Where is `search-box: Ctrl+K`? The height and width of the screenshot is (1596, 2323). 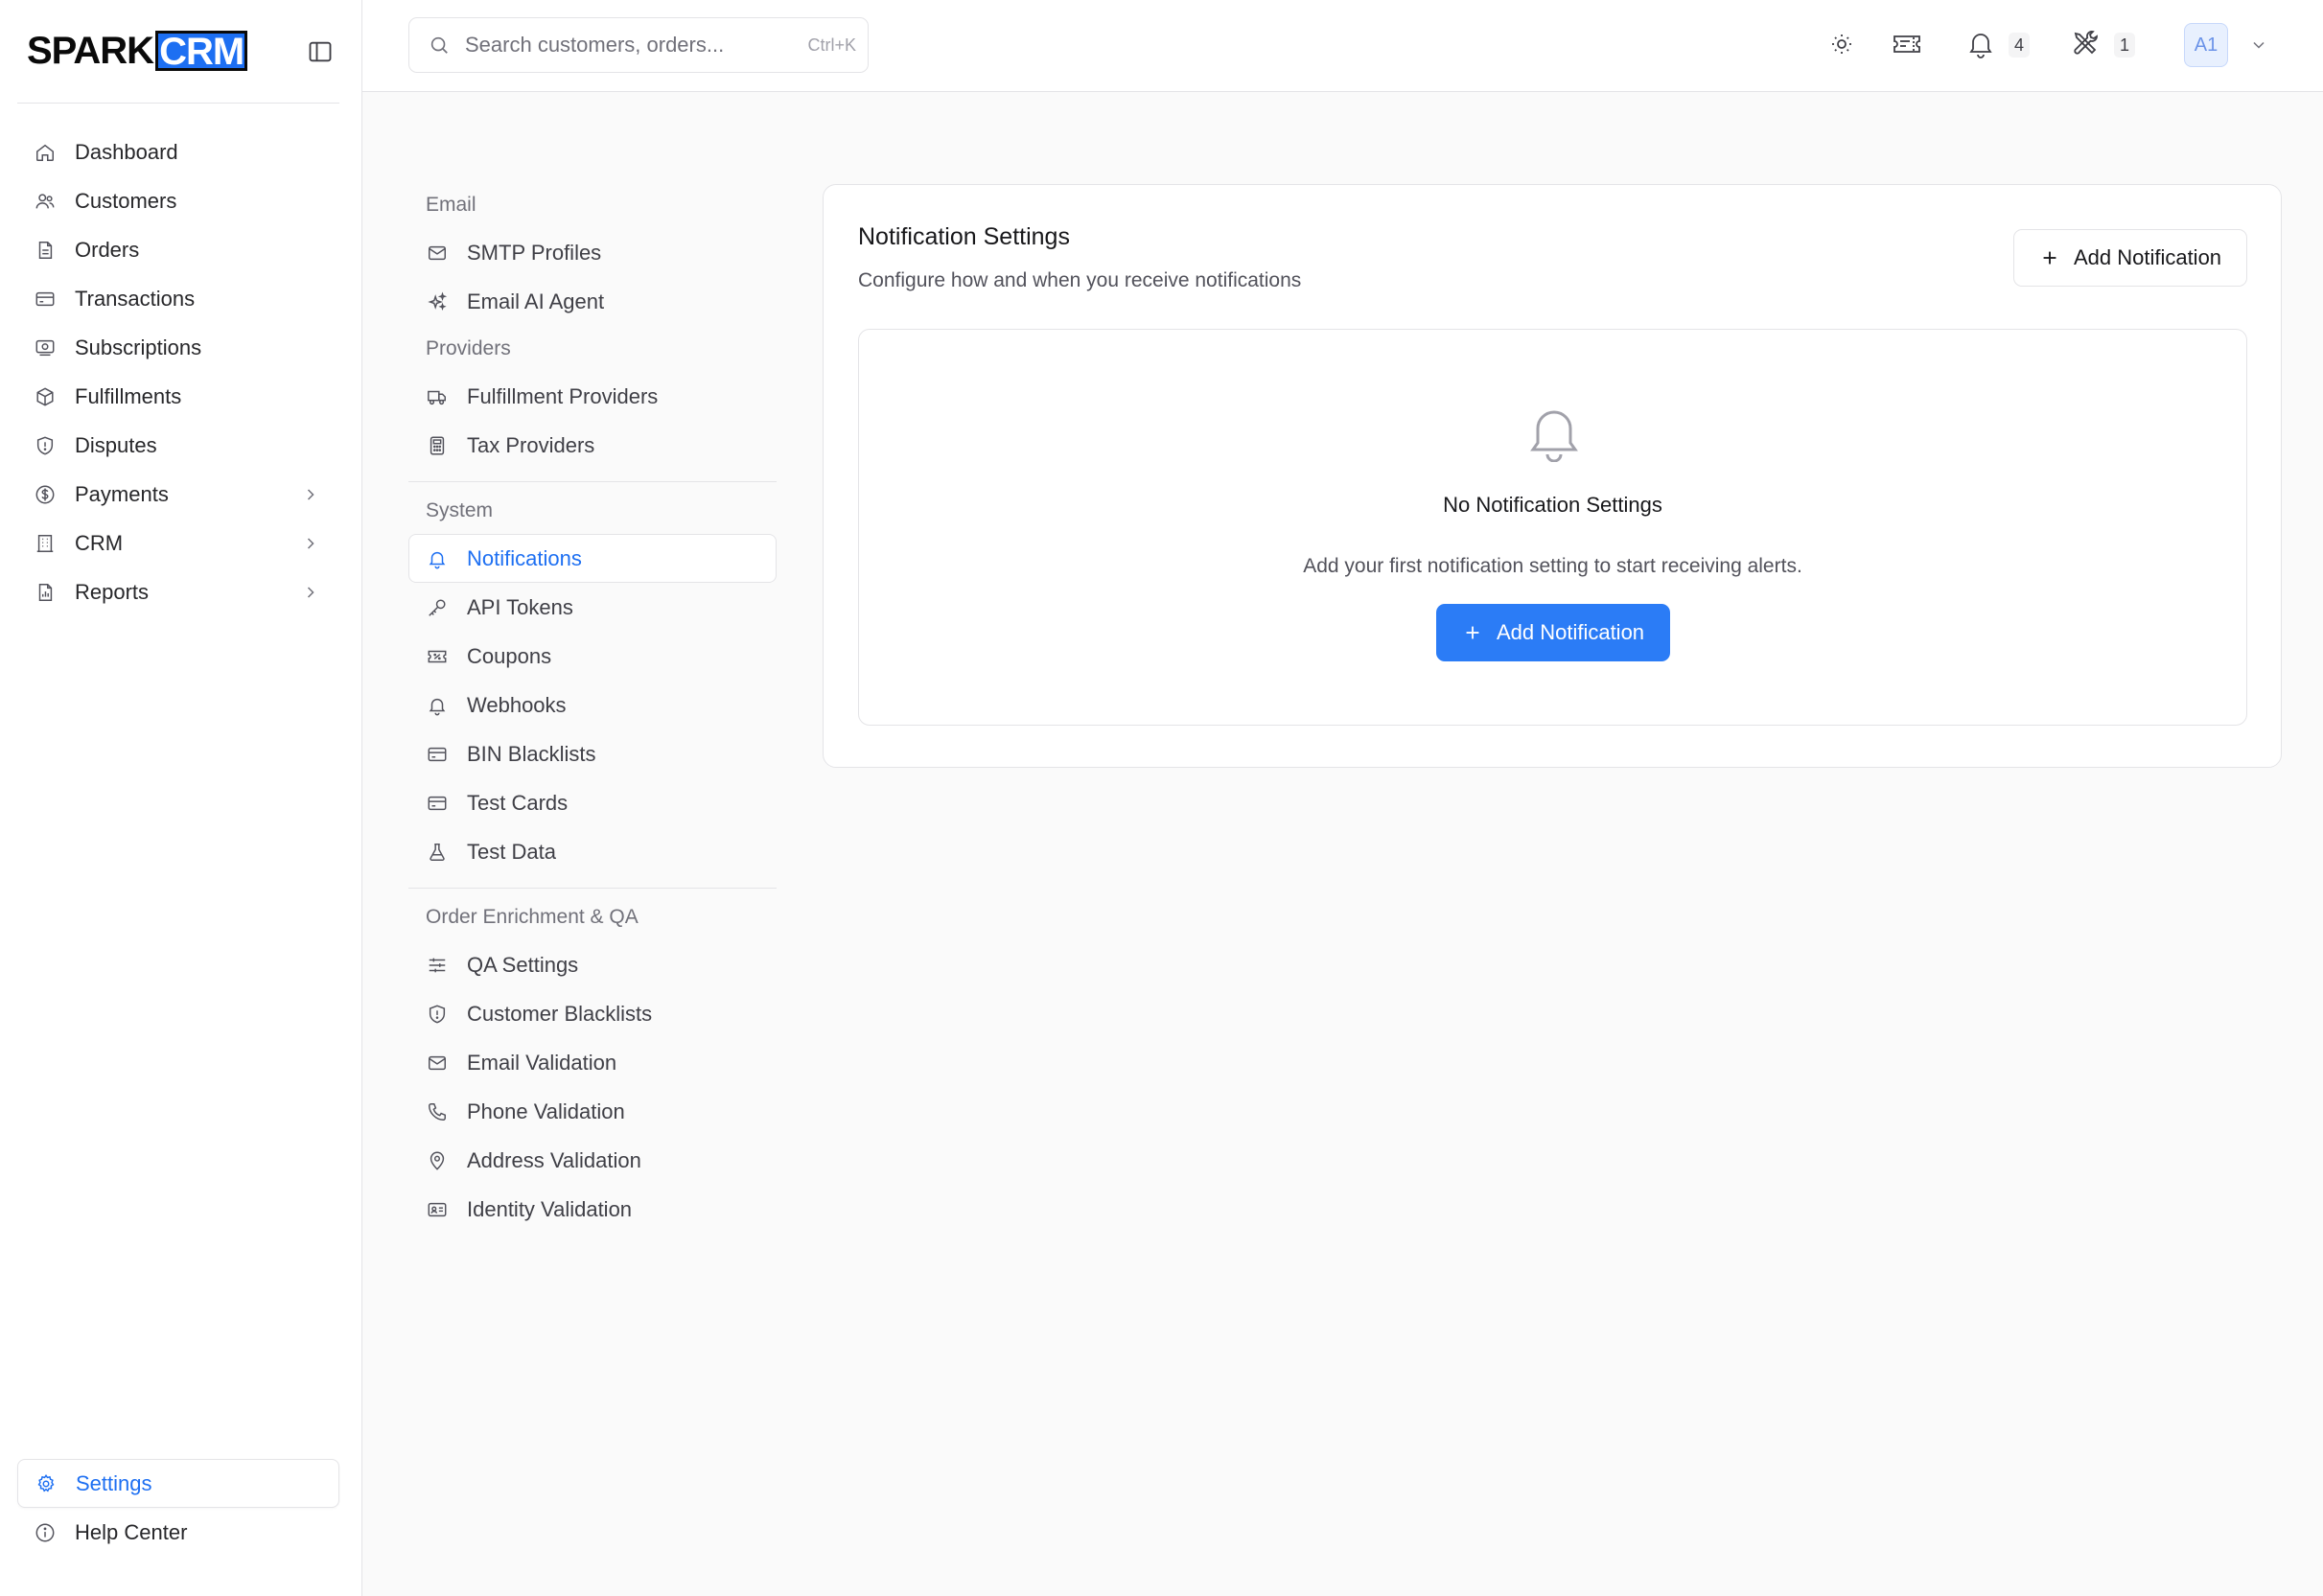 search-box: Ctrl+K is located at coordinates (638, 45).